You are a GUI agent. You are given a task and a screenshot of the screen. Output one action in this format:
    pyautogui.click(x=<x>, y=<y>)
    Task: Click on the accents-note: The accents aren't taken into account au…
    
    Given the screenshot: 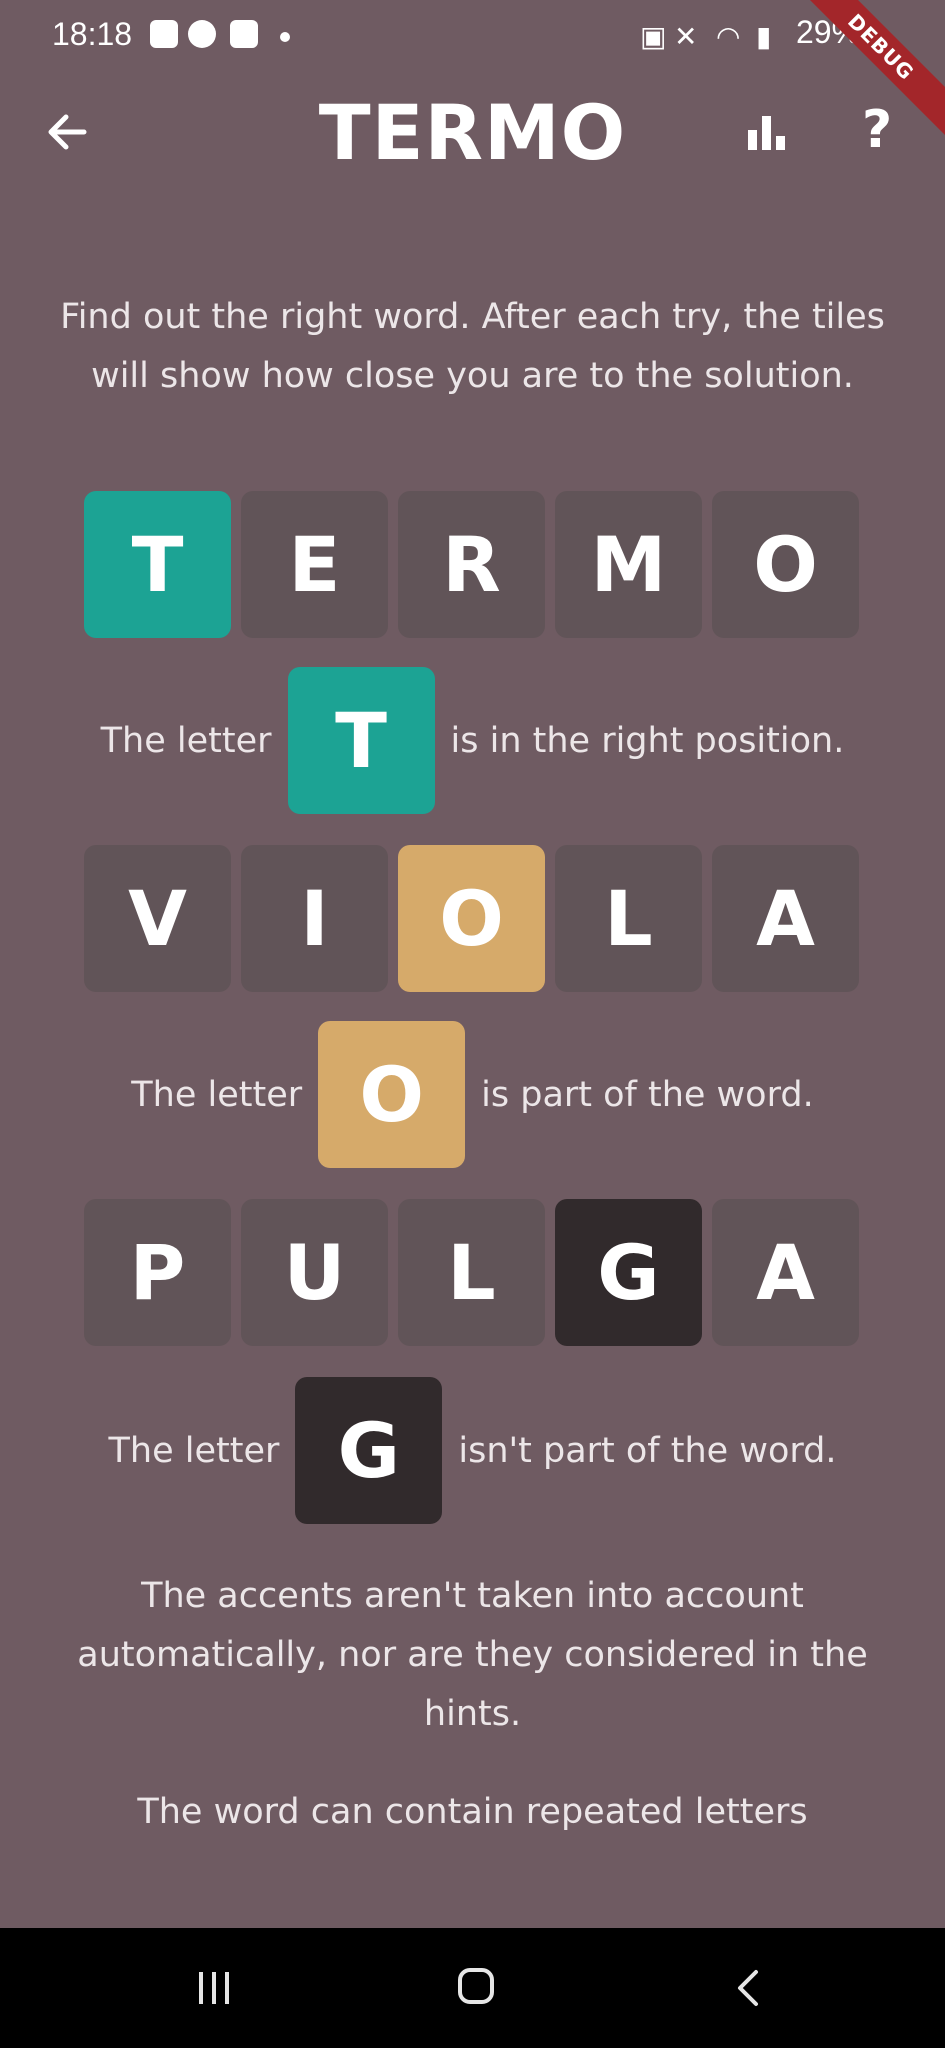 What is the action you would take?
    pyautogui.click(x=472, y=1655)
    